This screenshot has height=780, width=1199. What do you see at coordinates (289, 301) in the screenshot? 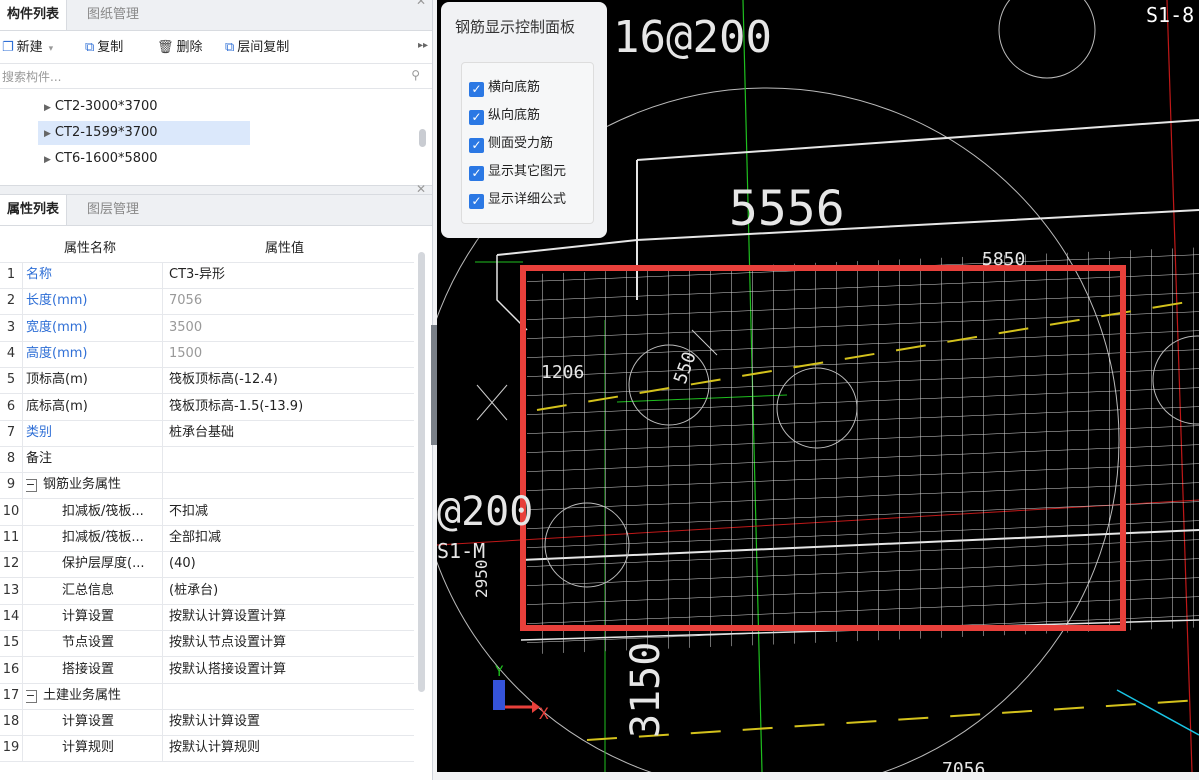
I see `property-value: 7056` at bounding box center [289, 301].